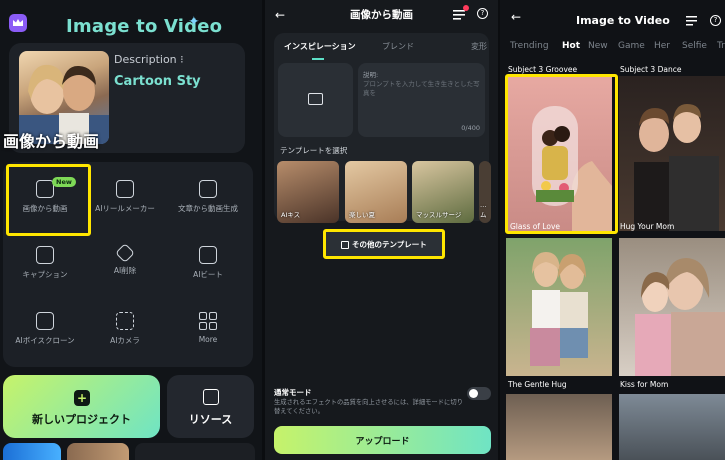 The width and height of the screenshot is (725, 460). What do you see at coordinates (308, 192) in the screenshot?
I see `template-card: AIキス` at bounding box center [308, 192].